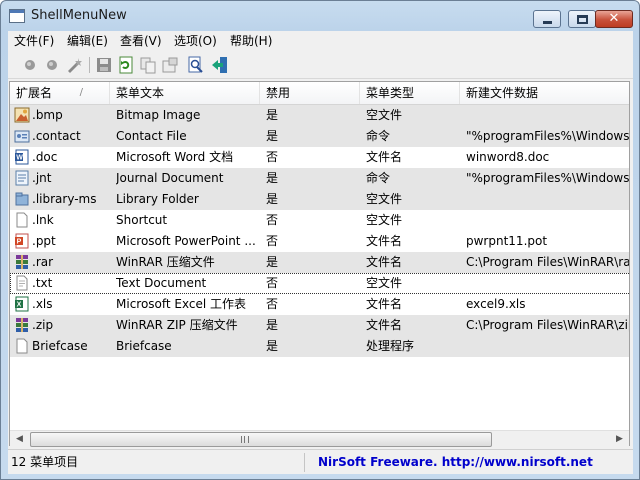 This screenshot has width=640, height=480. I want to click on table-row: .library-ms Library Folder 是 空文件, so click(319, 199).